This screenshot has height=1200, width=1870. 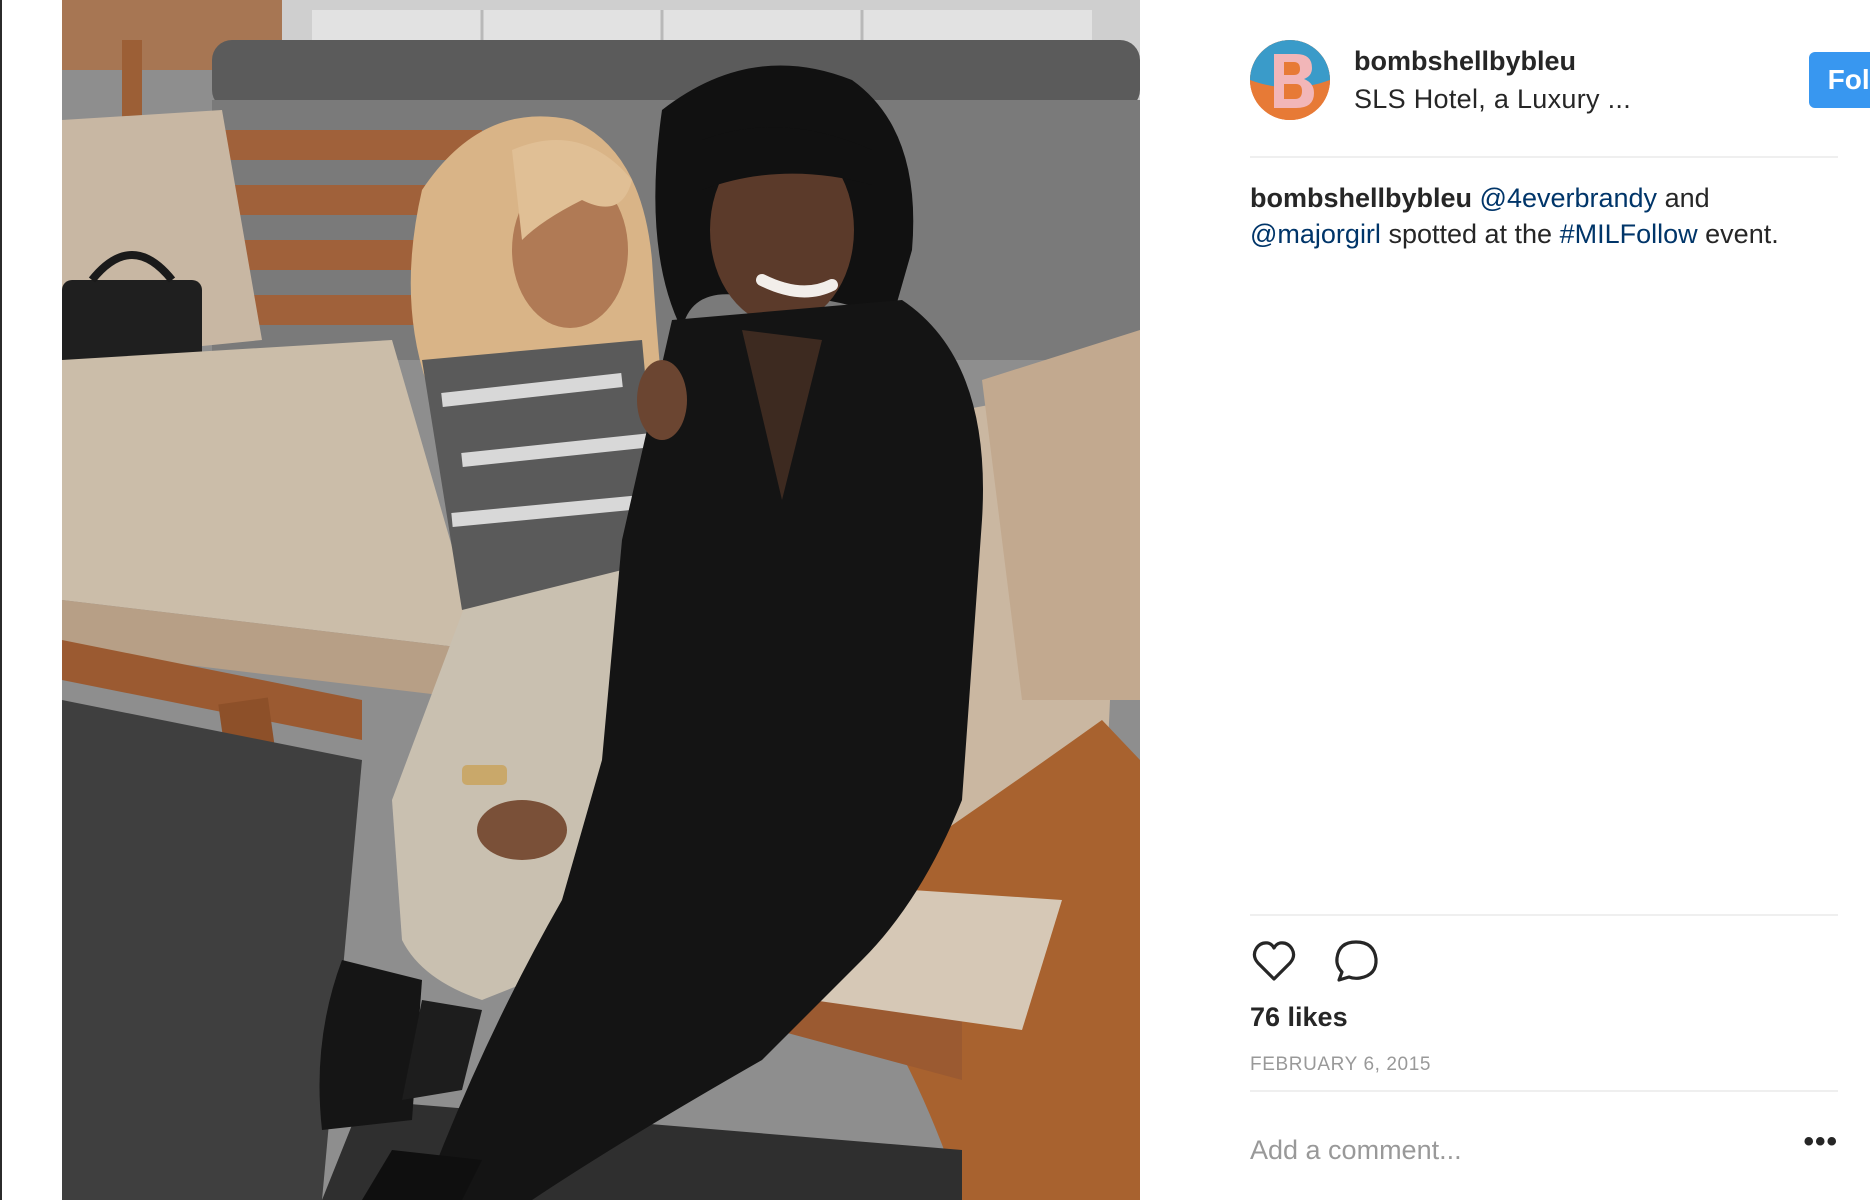 What do you see at coordinates (1340, 1065) in the screenshot?
I see `post-date: FEBRUARY 6, 2015` at bounding box center [1340, 1065].